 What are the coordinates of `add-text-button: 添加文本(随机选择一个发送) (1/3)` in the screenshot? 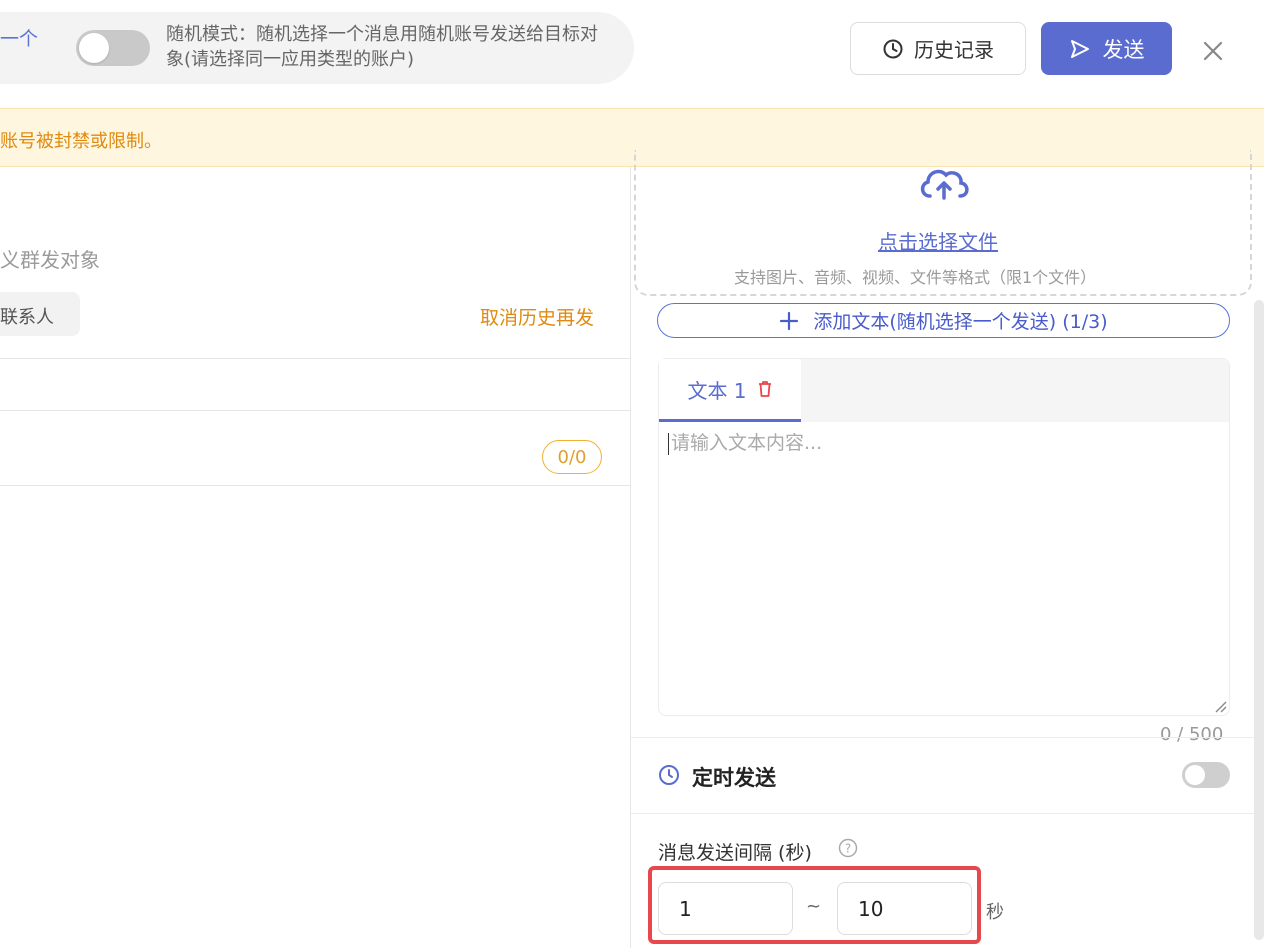 It's located at (943, 320).